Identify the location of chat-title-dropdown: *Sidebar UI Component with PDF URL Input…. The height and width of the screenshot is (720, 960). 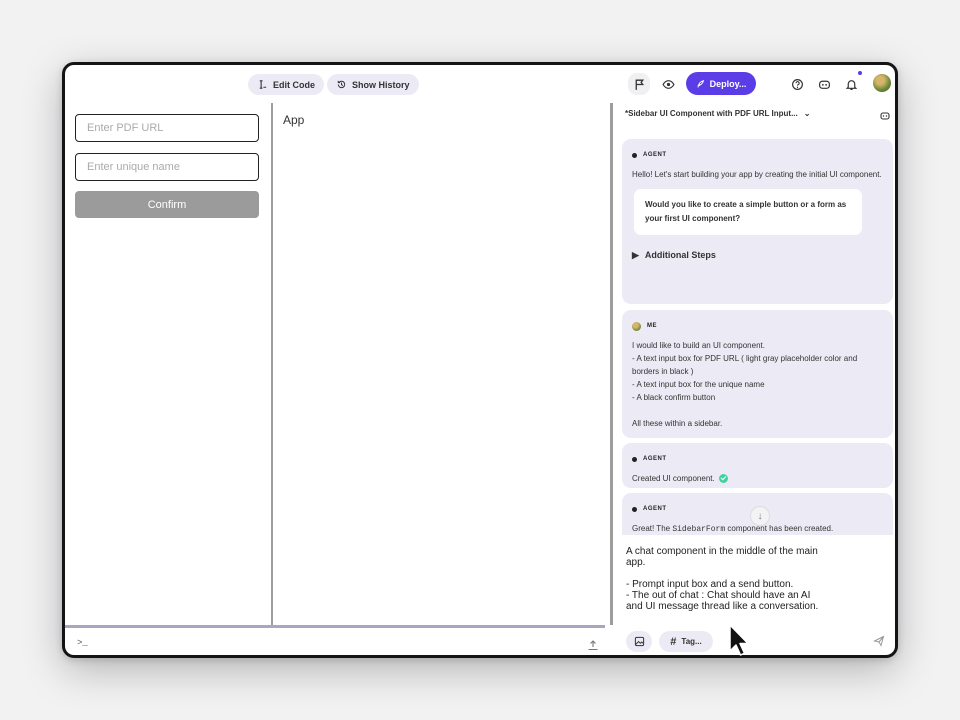
(717, 113).